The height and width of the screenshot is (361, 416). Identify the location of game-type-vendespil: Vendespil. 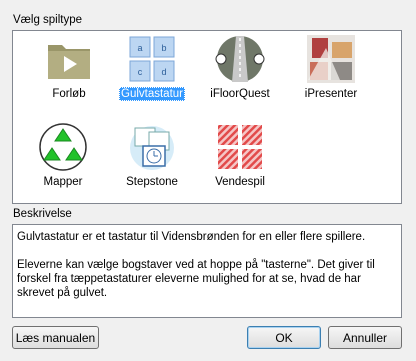
(240, 157).